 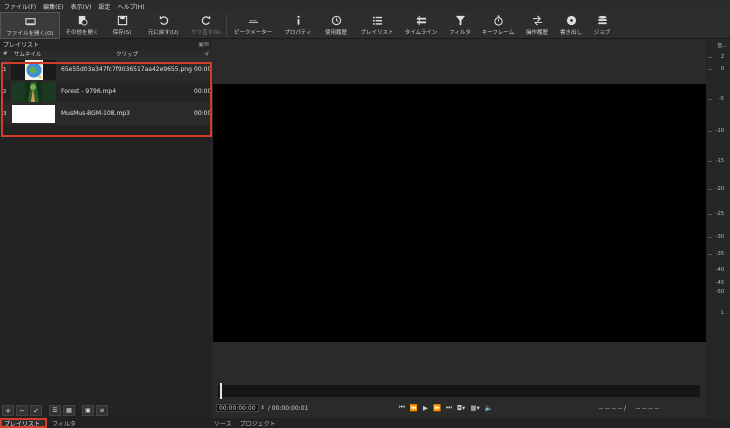 I want to click on undo-button: 元に戻す(U), so click(x=163, y=25).